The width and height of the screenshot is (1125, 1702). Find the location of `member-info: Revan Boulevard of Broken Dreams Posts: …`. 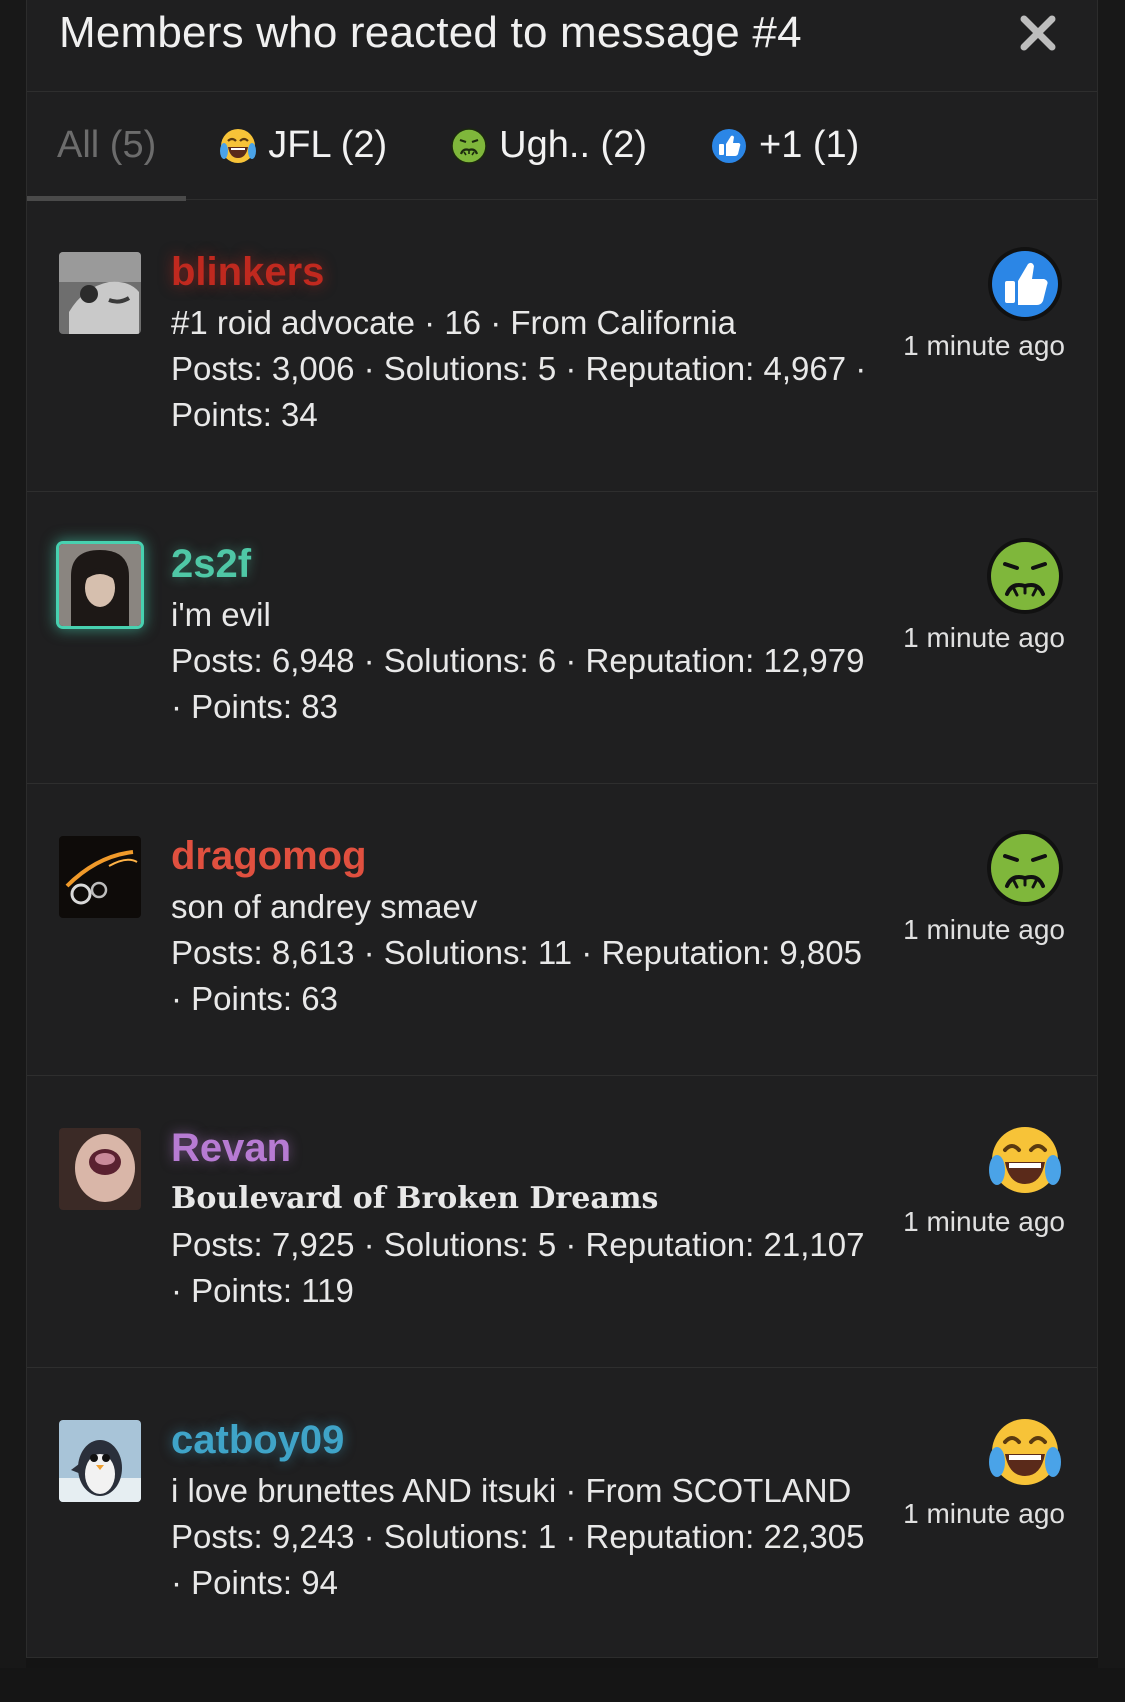

member-info: Revan Boulevard of Broken Dreams Posts: … is located at coordinates (526, 1217).